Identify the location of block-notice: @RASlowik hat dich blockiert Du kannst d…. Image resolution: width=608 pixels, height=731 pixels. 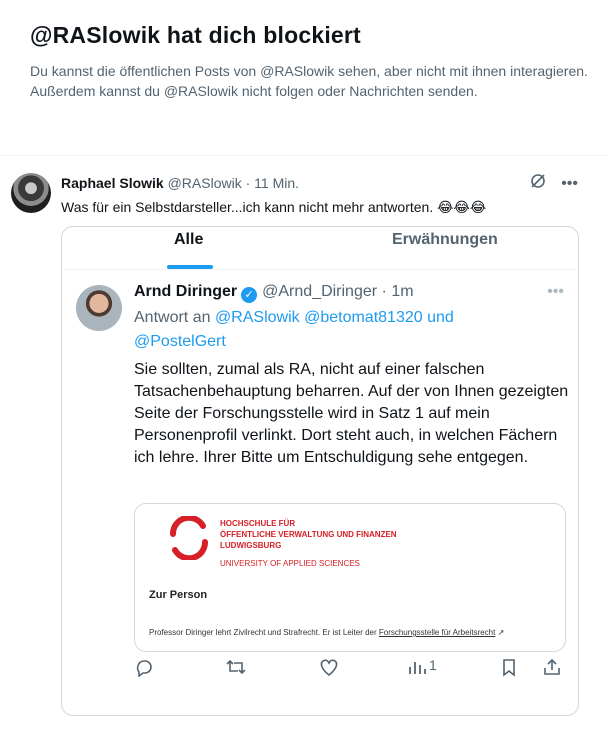
(310, 61).